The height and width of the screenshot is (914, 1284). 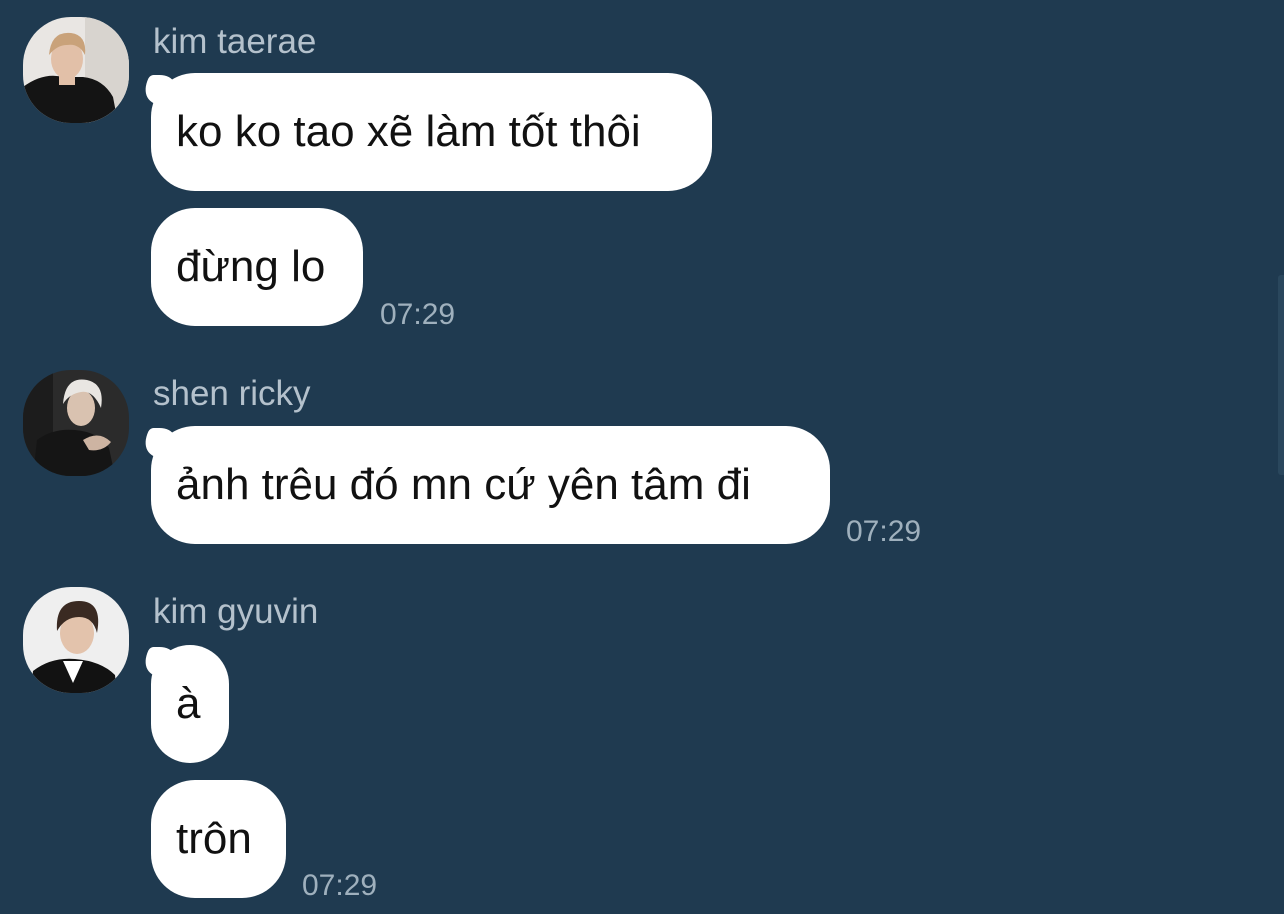 What do you see at coordinates (1281, 375) in the screenshot?
I see `scrollbar` at bounding box center [1281, 375].